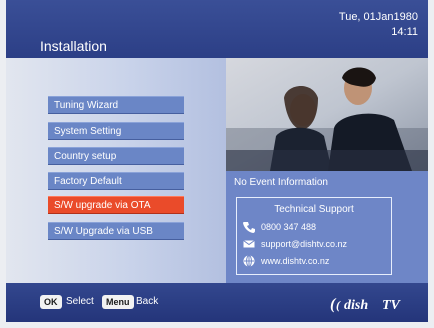 The height and width of the screenshot is (328, 434). I want to click on svg-text: TV, so click(392, 305).